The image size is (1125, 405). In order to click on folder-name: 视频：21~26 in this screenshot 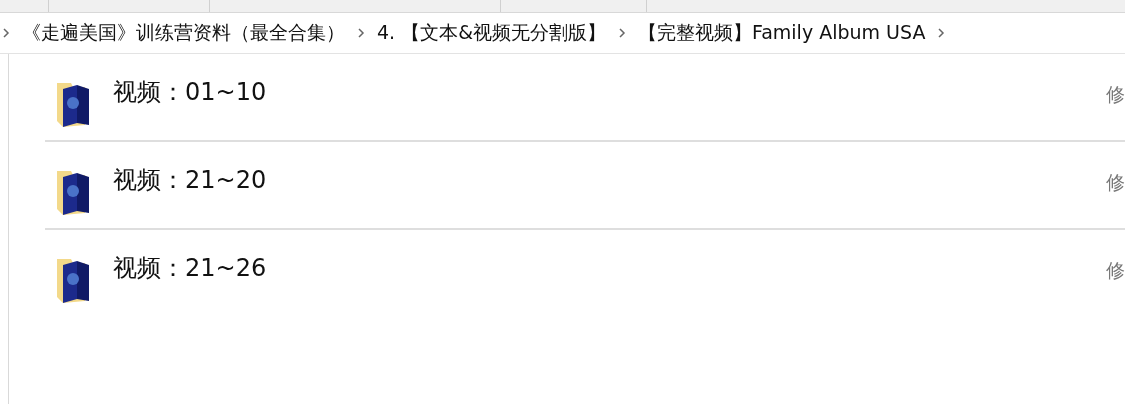, I will do `click(190, 268)`.